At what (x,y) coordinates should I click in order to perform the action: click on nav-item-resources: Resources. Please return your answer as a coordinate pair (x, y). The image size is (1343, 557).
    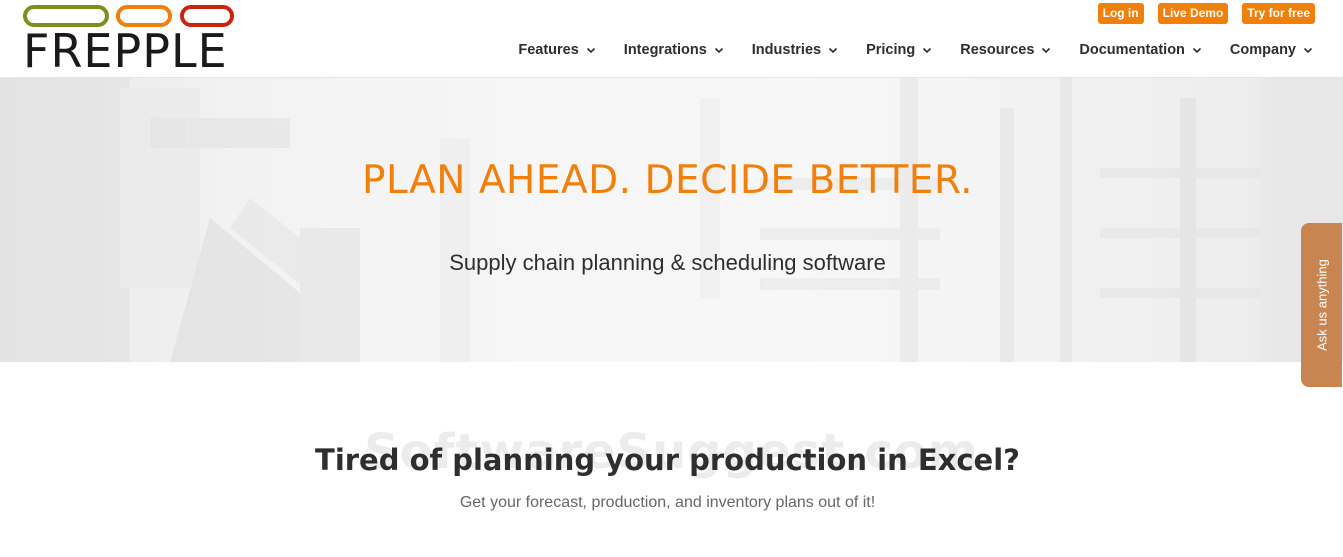
    Looking at the image, I should click on (1005, 50).